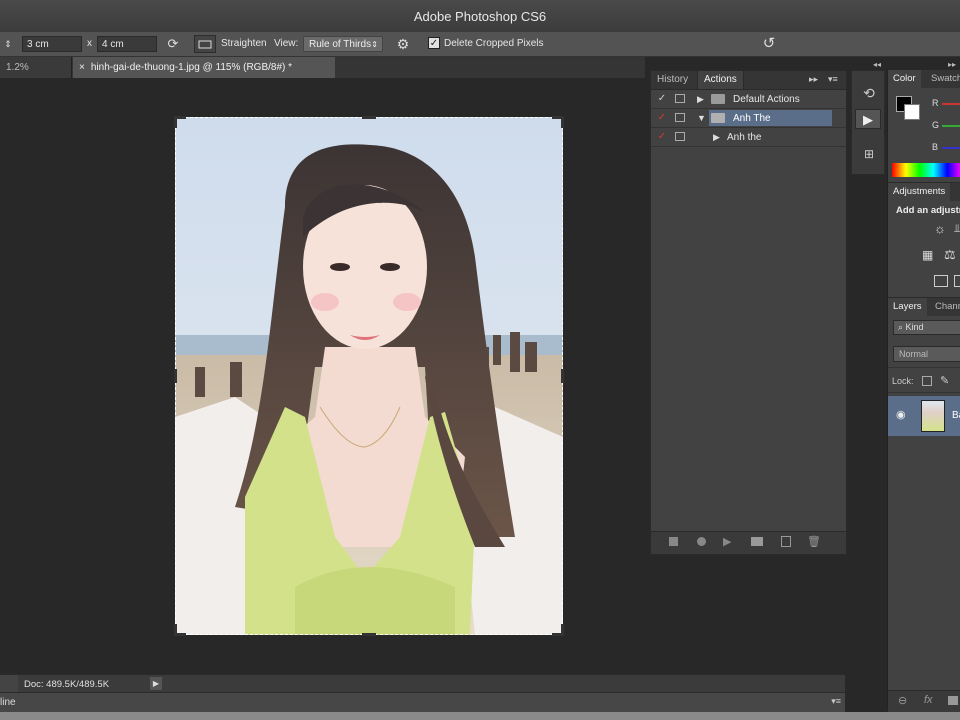 The width and height of the screenshot is (960, 720). What do you see at coordinates (927, 255) in the screenshot?
I see `color-balance-icon: ▦` at bounding box center [927, 255].